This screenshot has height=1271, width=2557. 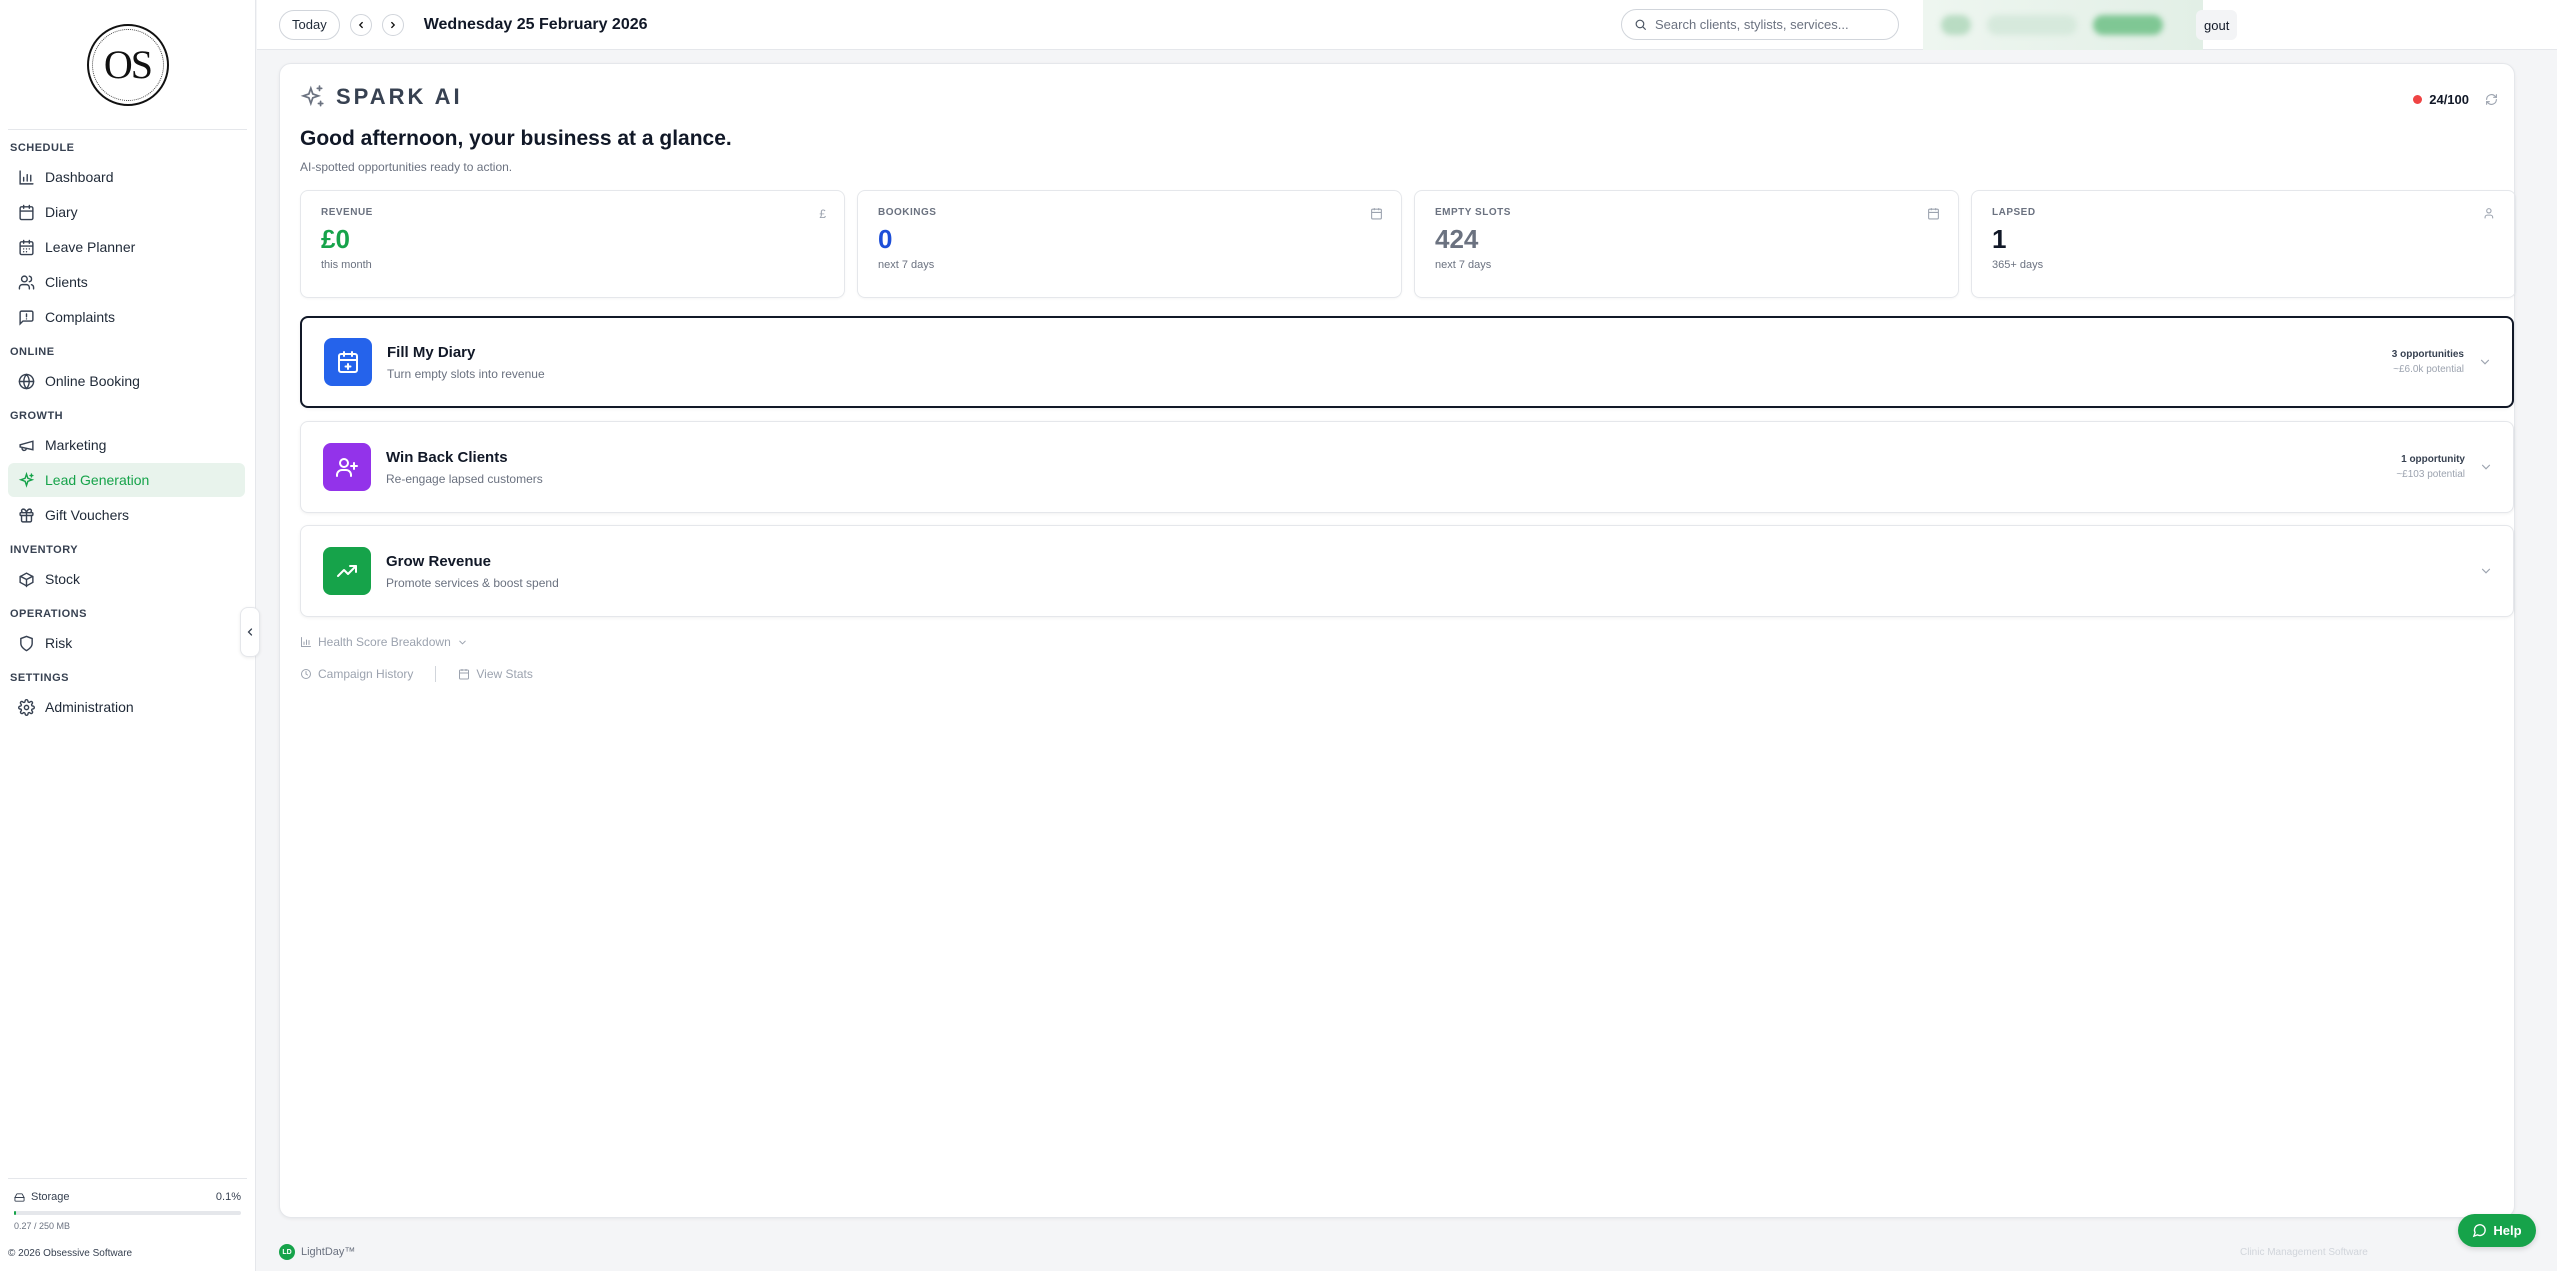 I want to click on sidebar-item-label: Clients, so click(x=66, y=282).